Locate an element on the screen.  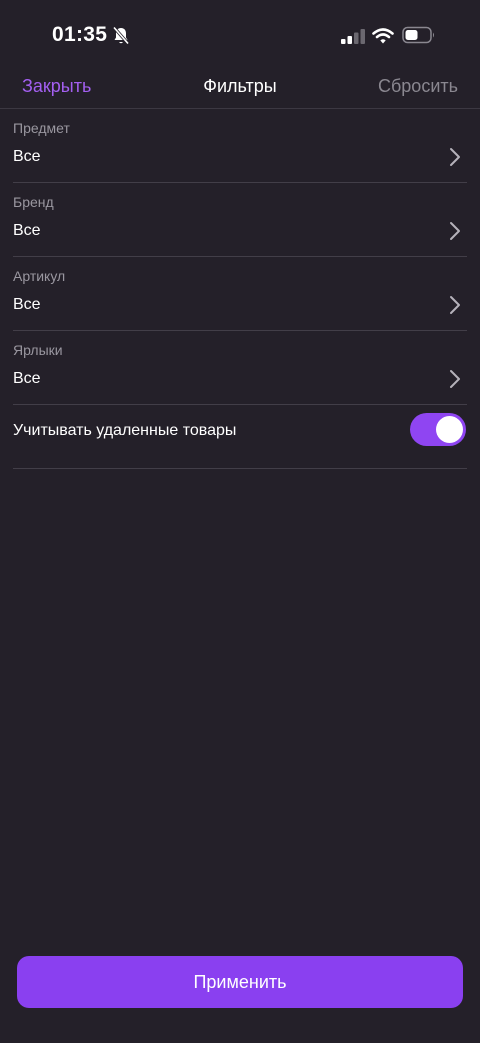
reset-button: Сбросить is located at coordinates (418, 86).